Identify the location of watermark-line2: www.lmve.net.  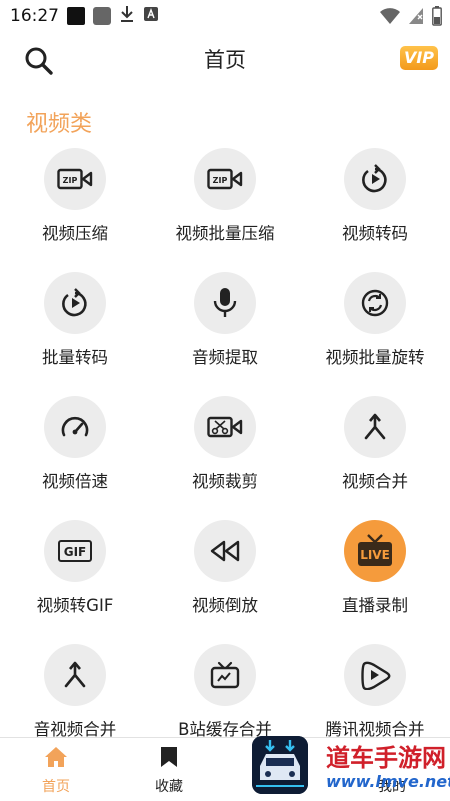
(388, 781).